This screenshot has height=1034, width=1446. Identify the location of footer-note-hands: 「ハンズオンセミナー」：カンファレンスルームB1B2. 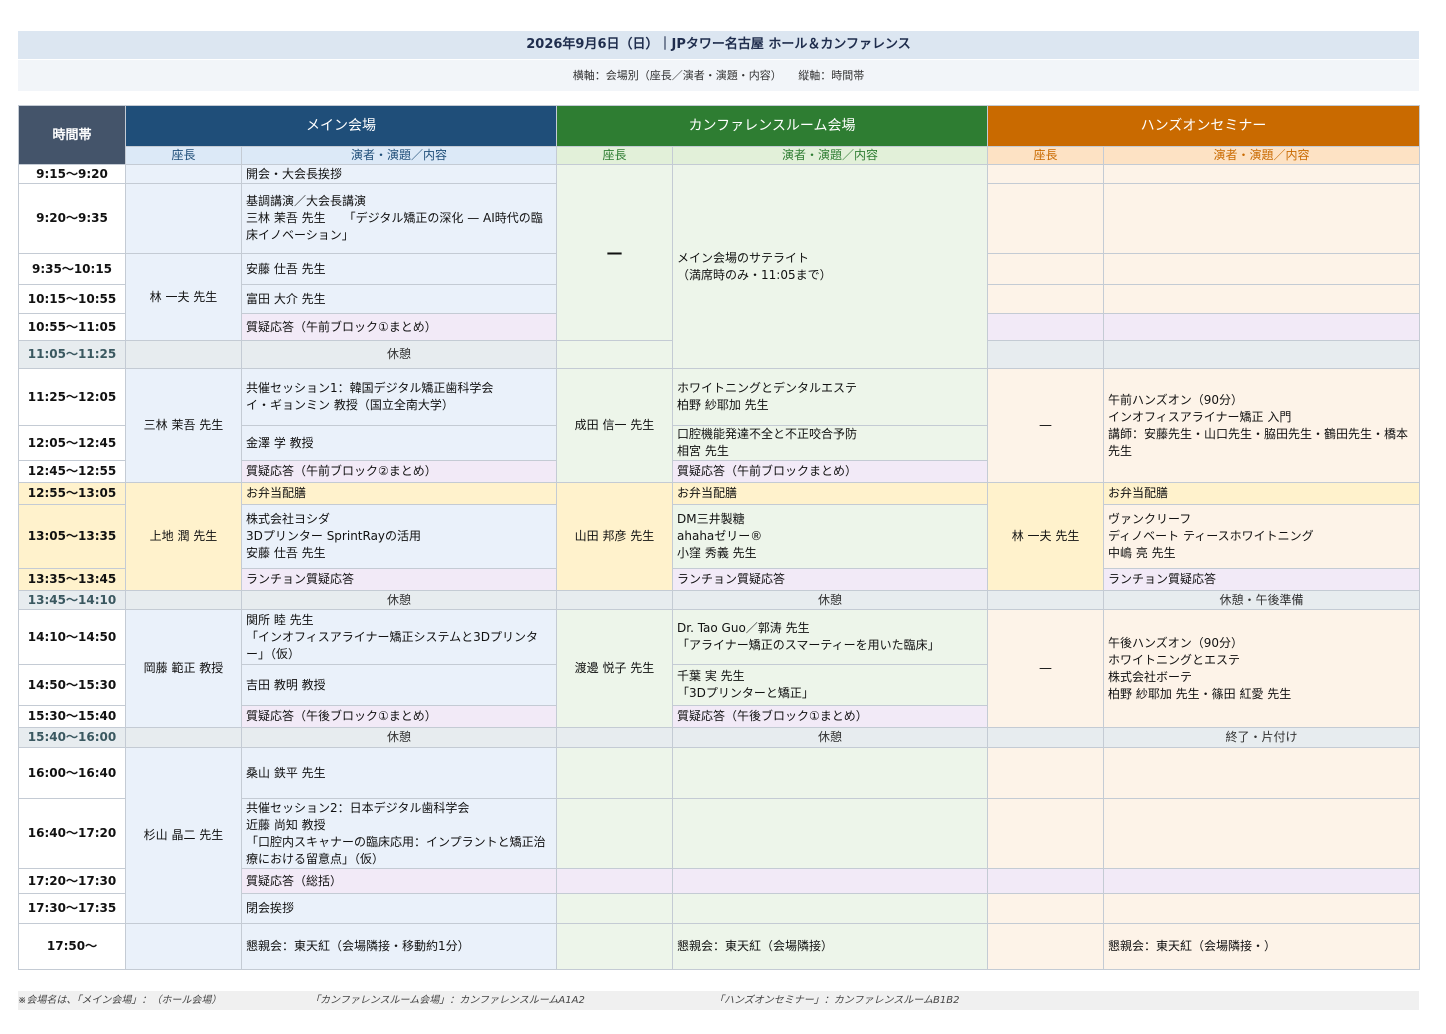
(837, 1000).